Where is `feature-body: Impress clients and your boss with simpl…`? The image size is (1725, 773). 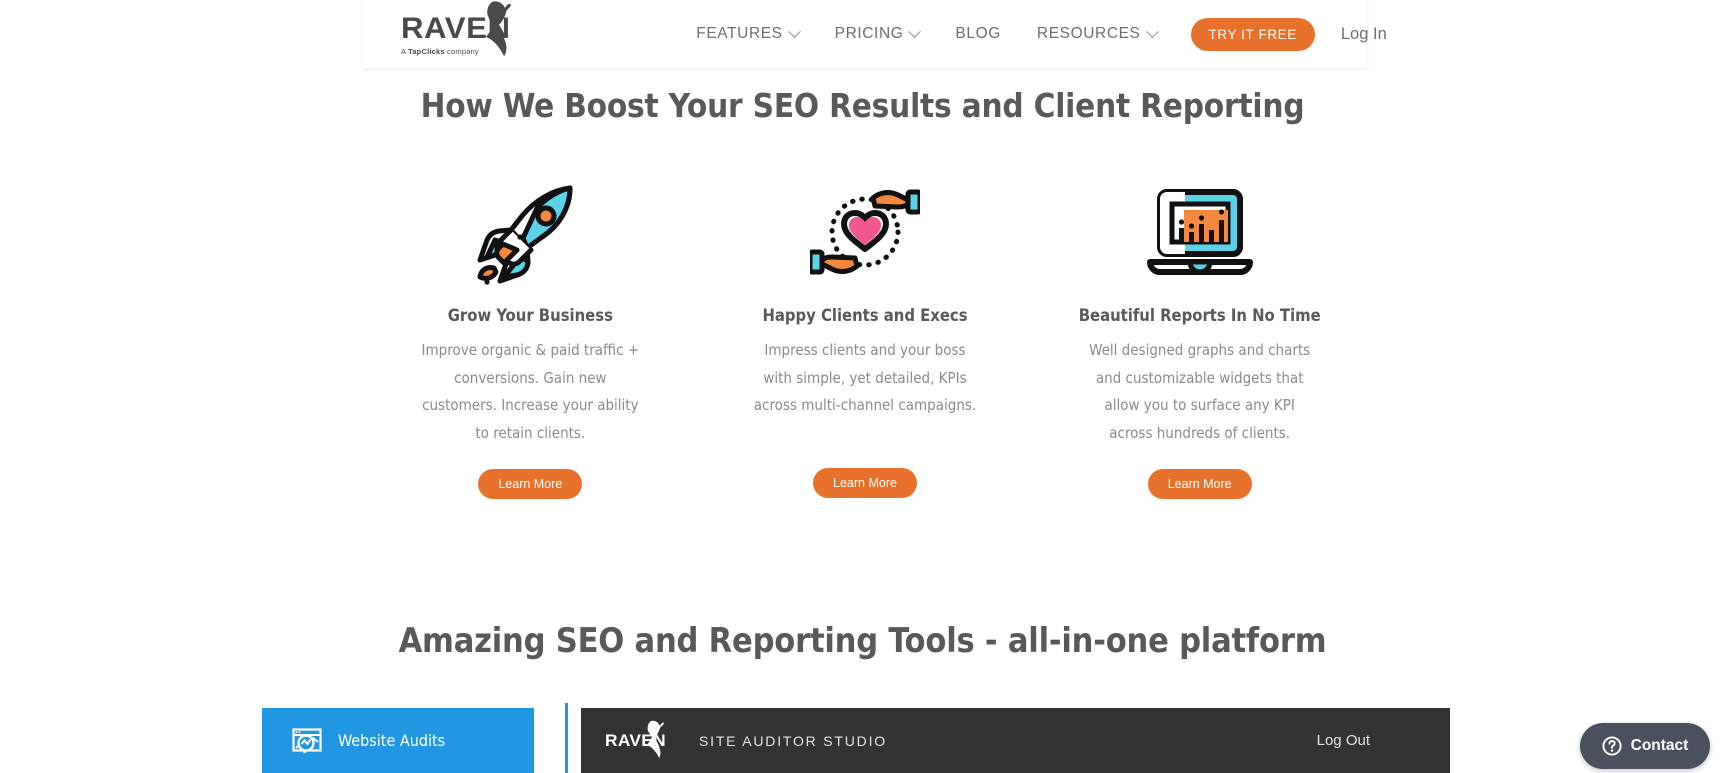
feature-body: Impress clients and your boss with simpl… is located at coordinates (865, 377).